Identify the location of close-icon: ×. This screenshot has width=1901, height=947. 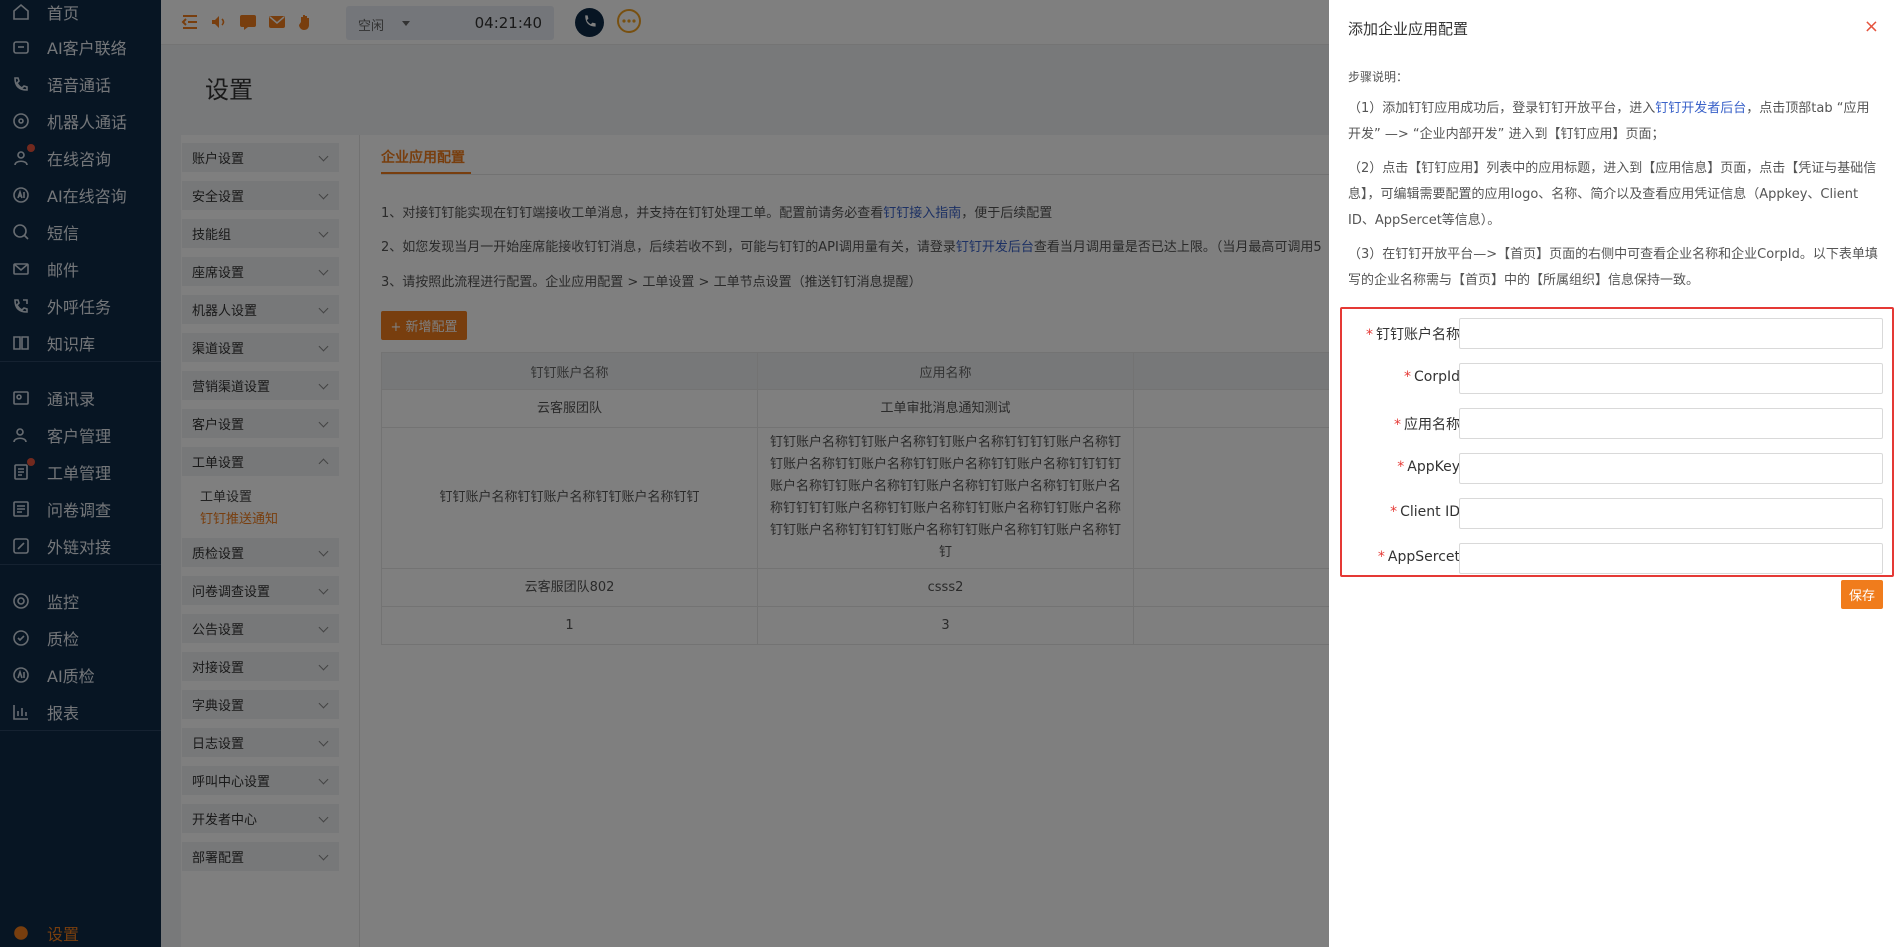
(1871, 26).